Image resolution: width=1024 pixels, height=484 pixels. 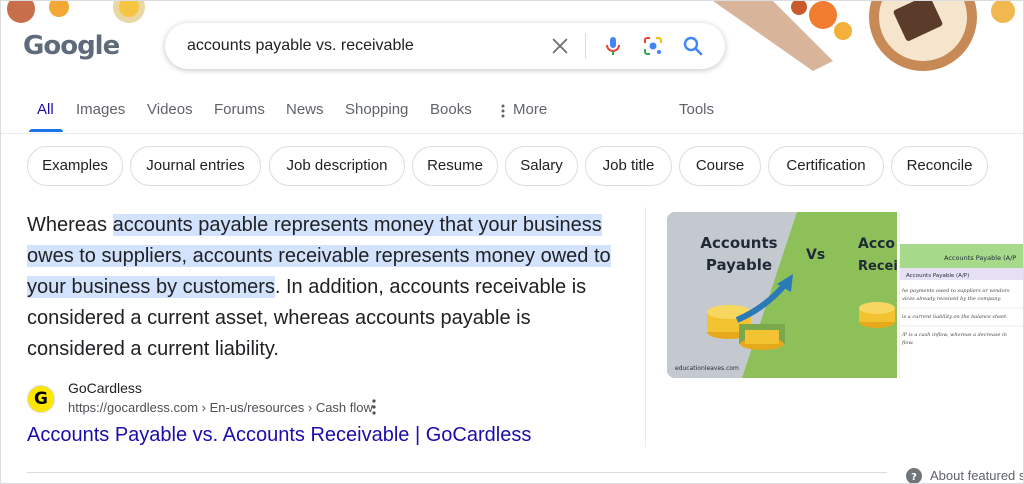 I want to click on tabs-divider, so click(x=512, y=133).